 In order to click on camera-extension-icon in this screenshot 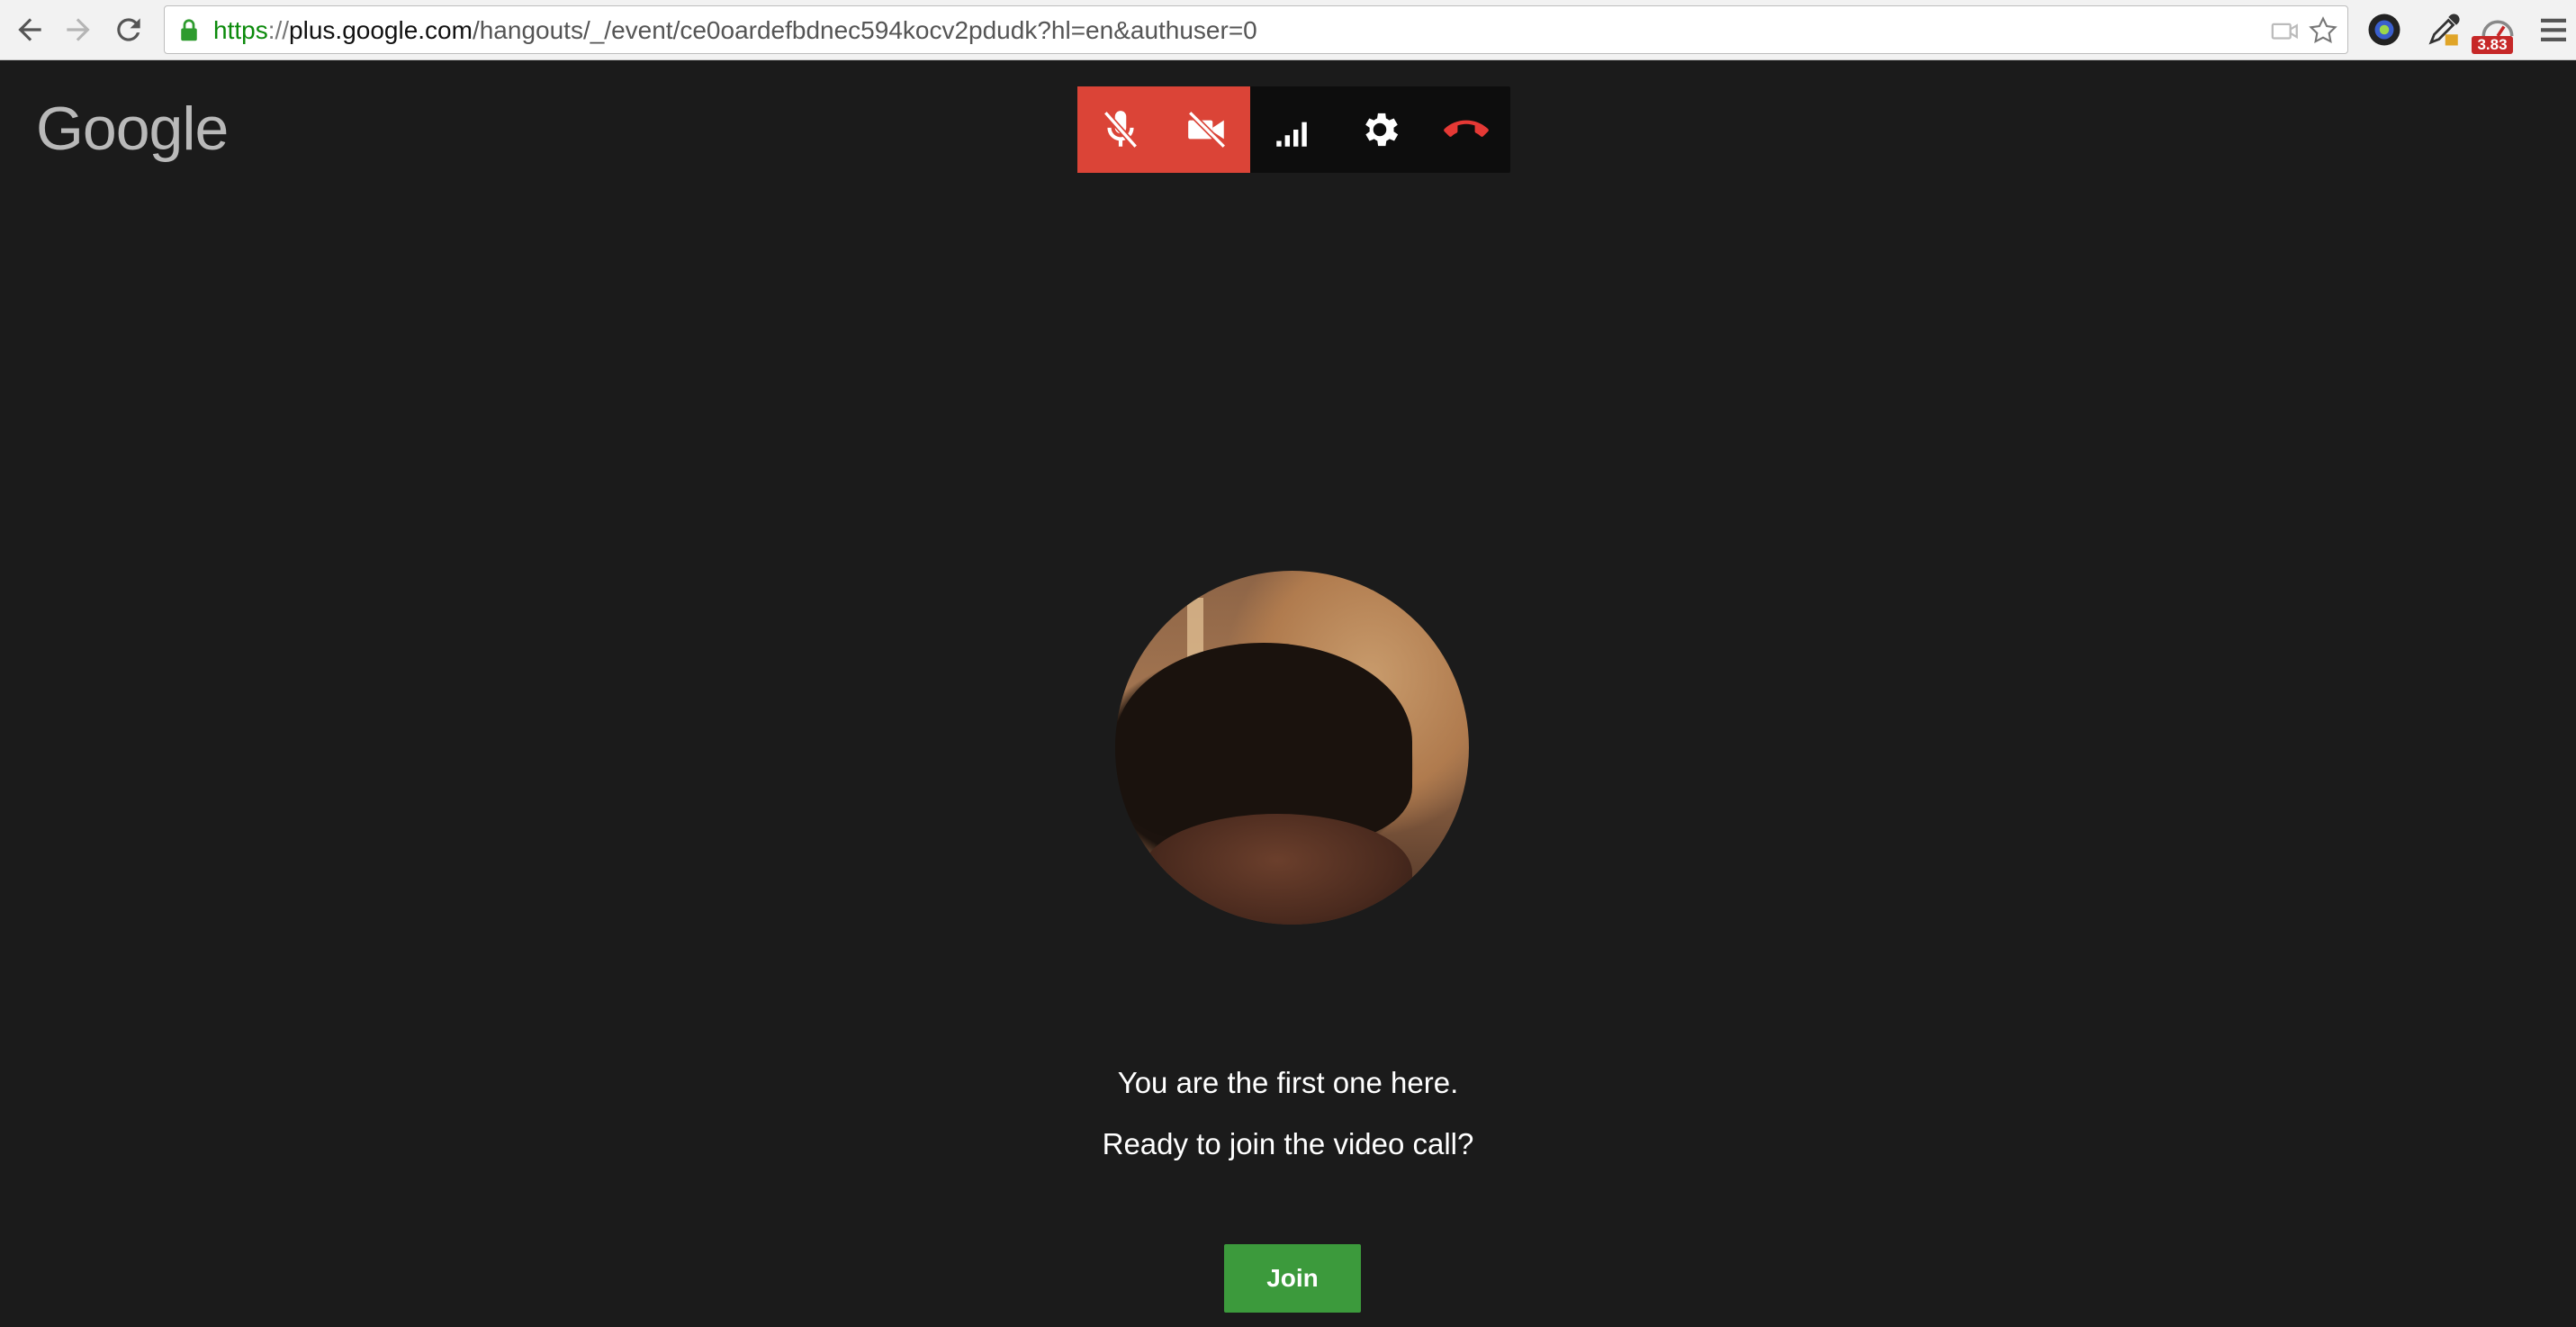, I will do `click(2384, 30)`.